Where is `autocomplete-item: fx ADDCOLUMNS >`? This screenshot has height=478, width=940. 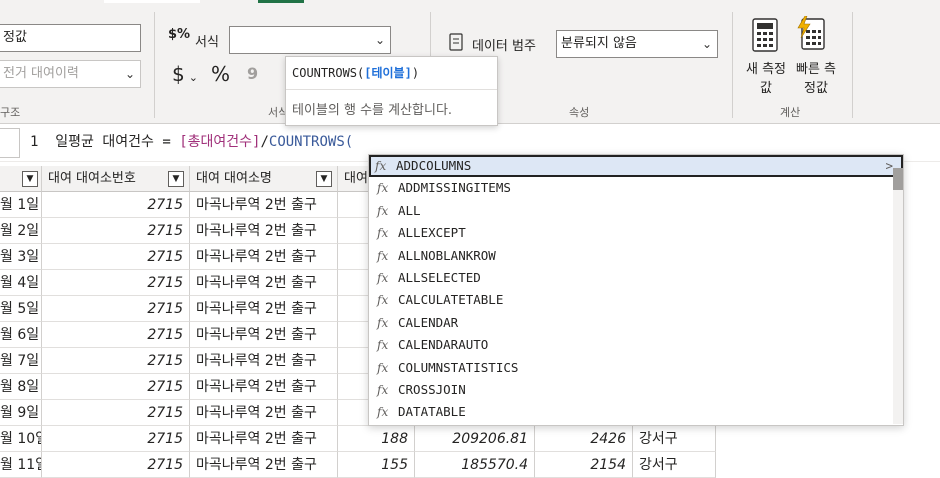
autocomplete-item: fx ADDCOLUMNS > is located at coordinates (636, 166).